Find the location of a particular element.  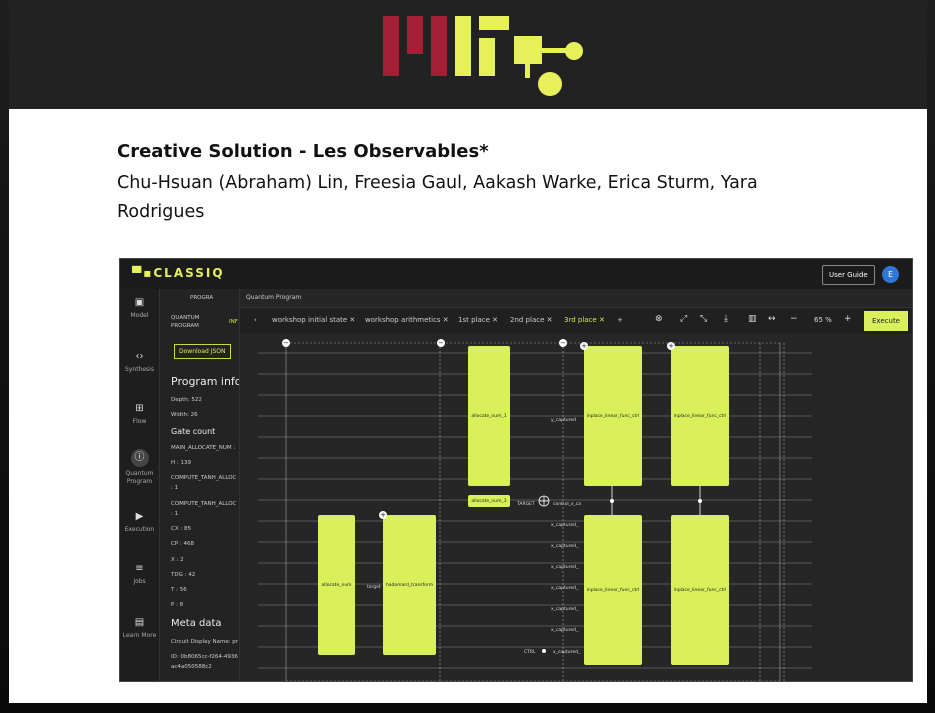

breadcrumb-text: Quantum Program is located at coordinates (274, 297).